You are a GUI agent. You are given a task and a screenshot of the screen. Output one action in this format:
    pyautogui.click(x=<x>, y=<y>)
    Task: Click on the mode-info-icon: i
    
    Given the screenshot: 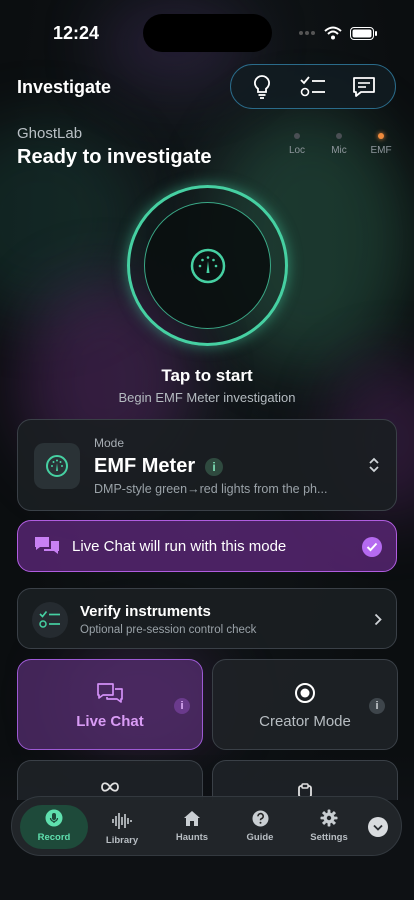 What is the action you would take?
    pyautogui.click(x=214, y=467)
    